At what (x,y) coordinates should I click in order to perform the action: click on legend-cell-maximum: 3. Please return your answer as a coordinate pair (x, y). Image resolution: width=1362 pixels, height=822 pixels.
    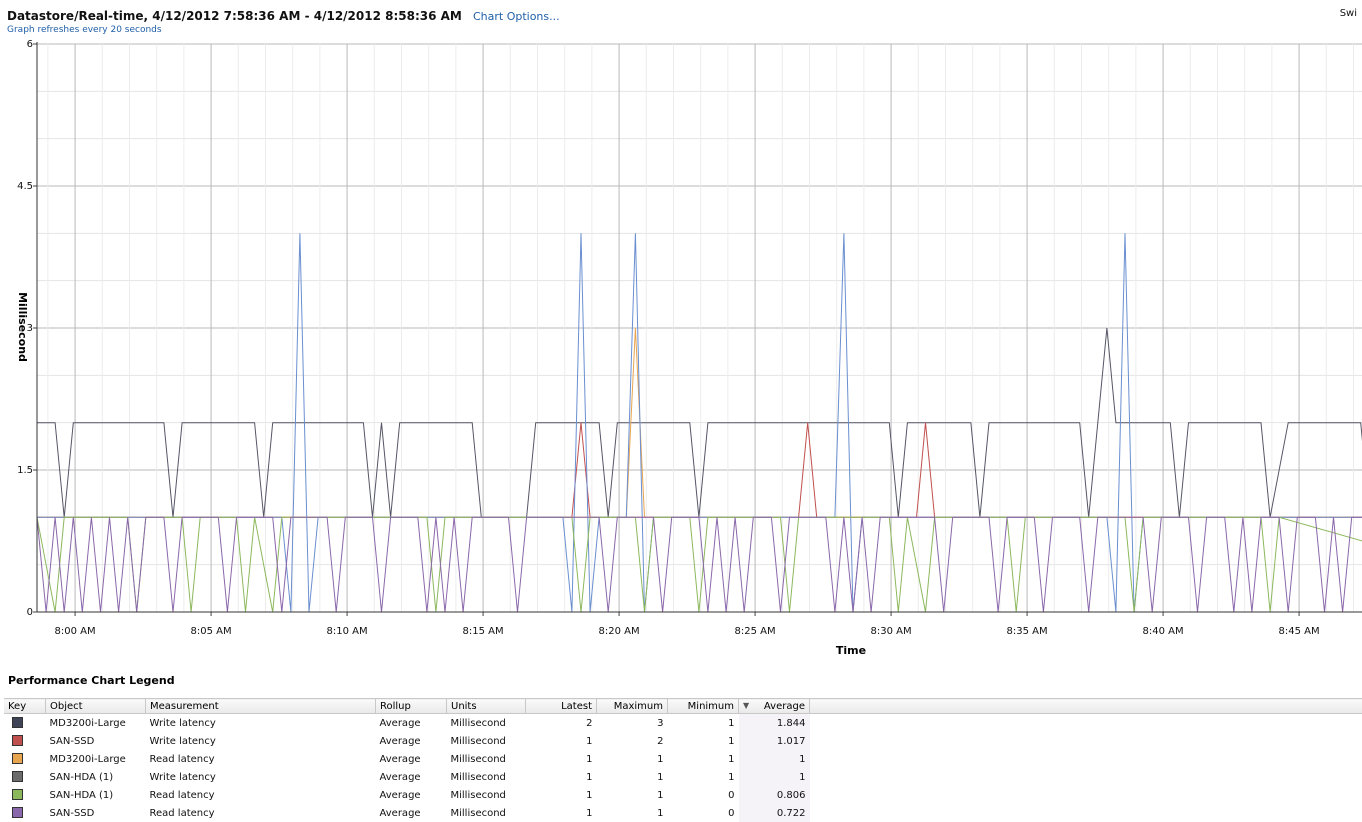
    Looking at the image, I should click on (632, 723).